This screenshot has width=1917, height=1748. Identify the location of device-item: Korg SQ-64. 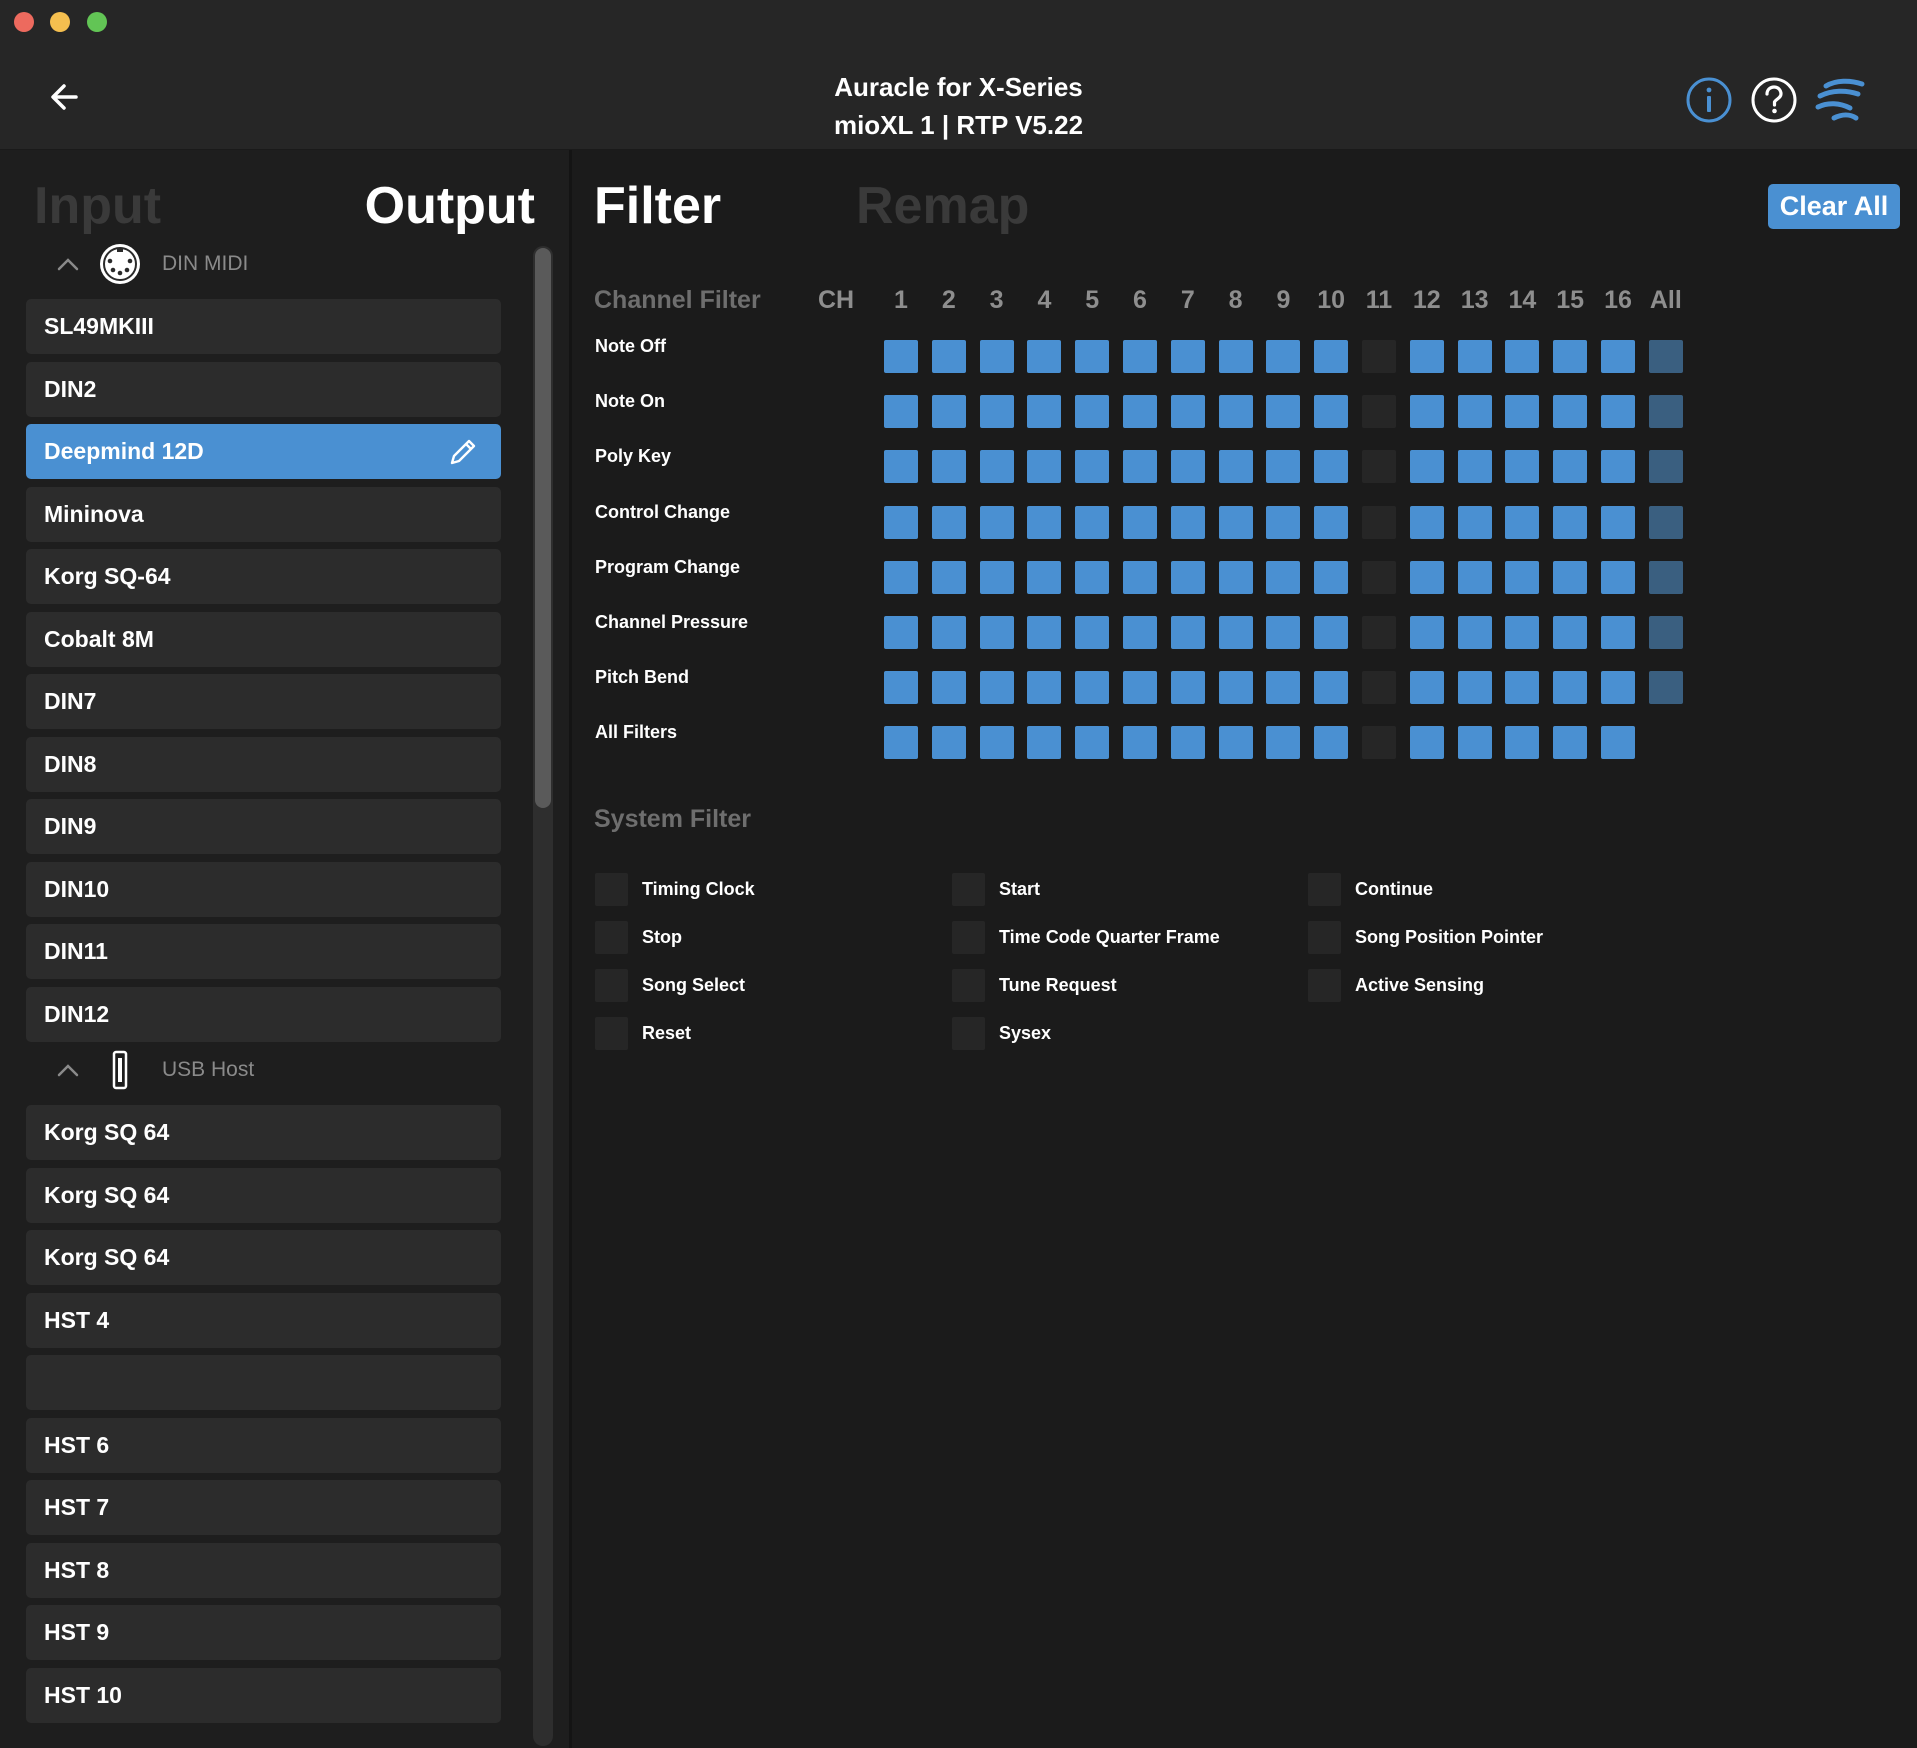
(263, 576).